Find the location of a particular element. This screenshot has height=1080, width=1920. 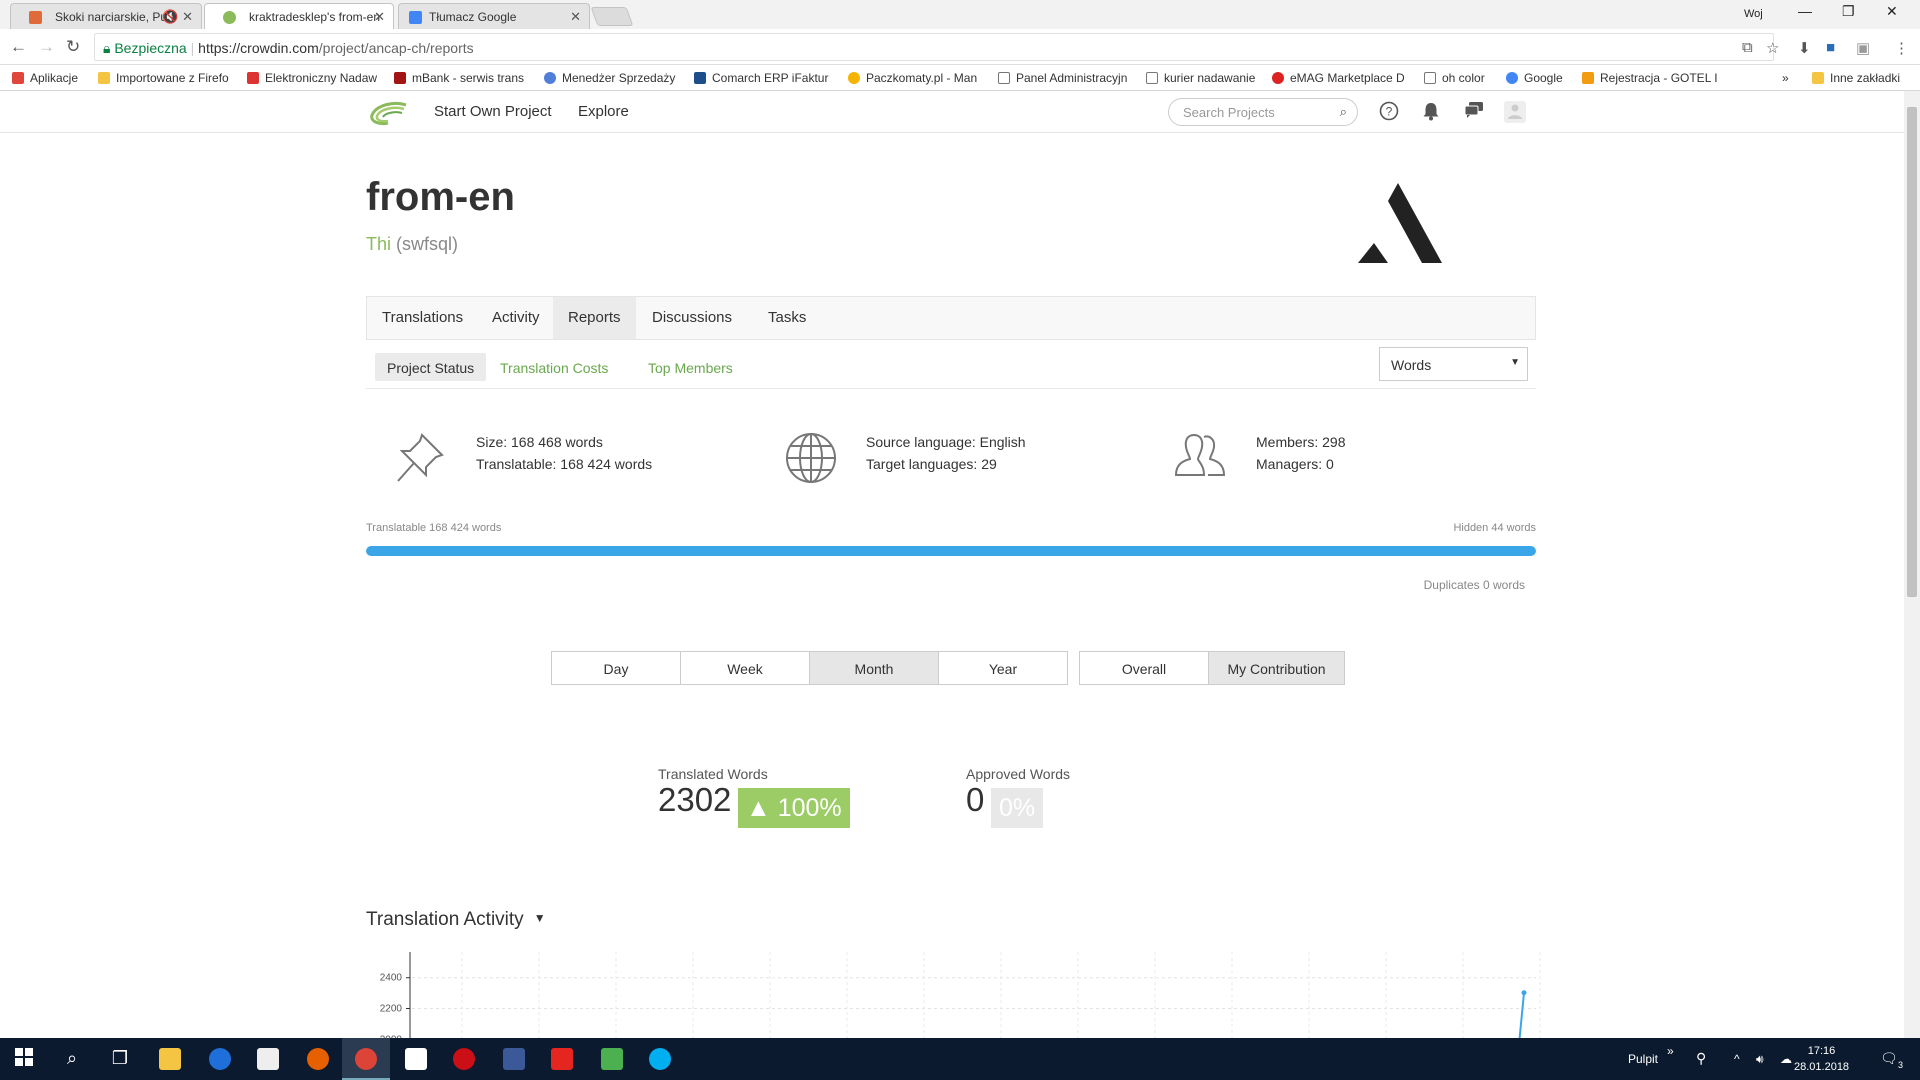

clock-date: 28.01.2018 is located at coordinates (1822, 1067).